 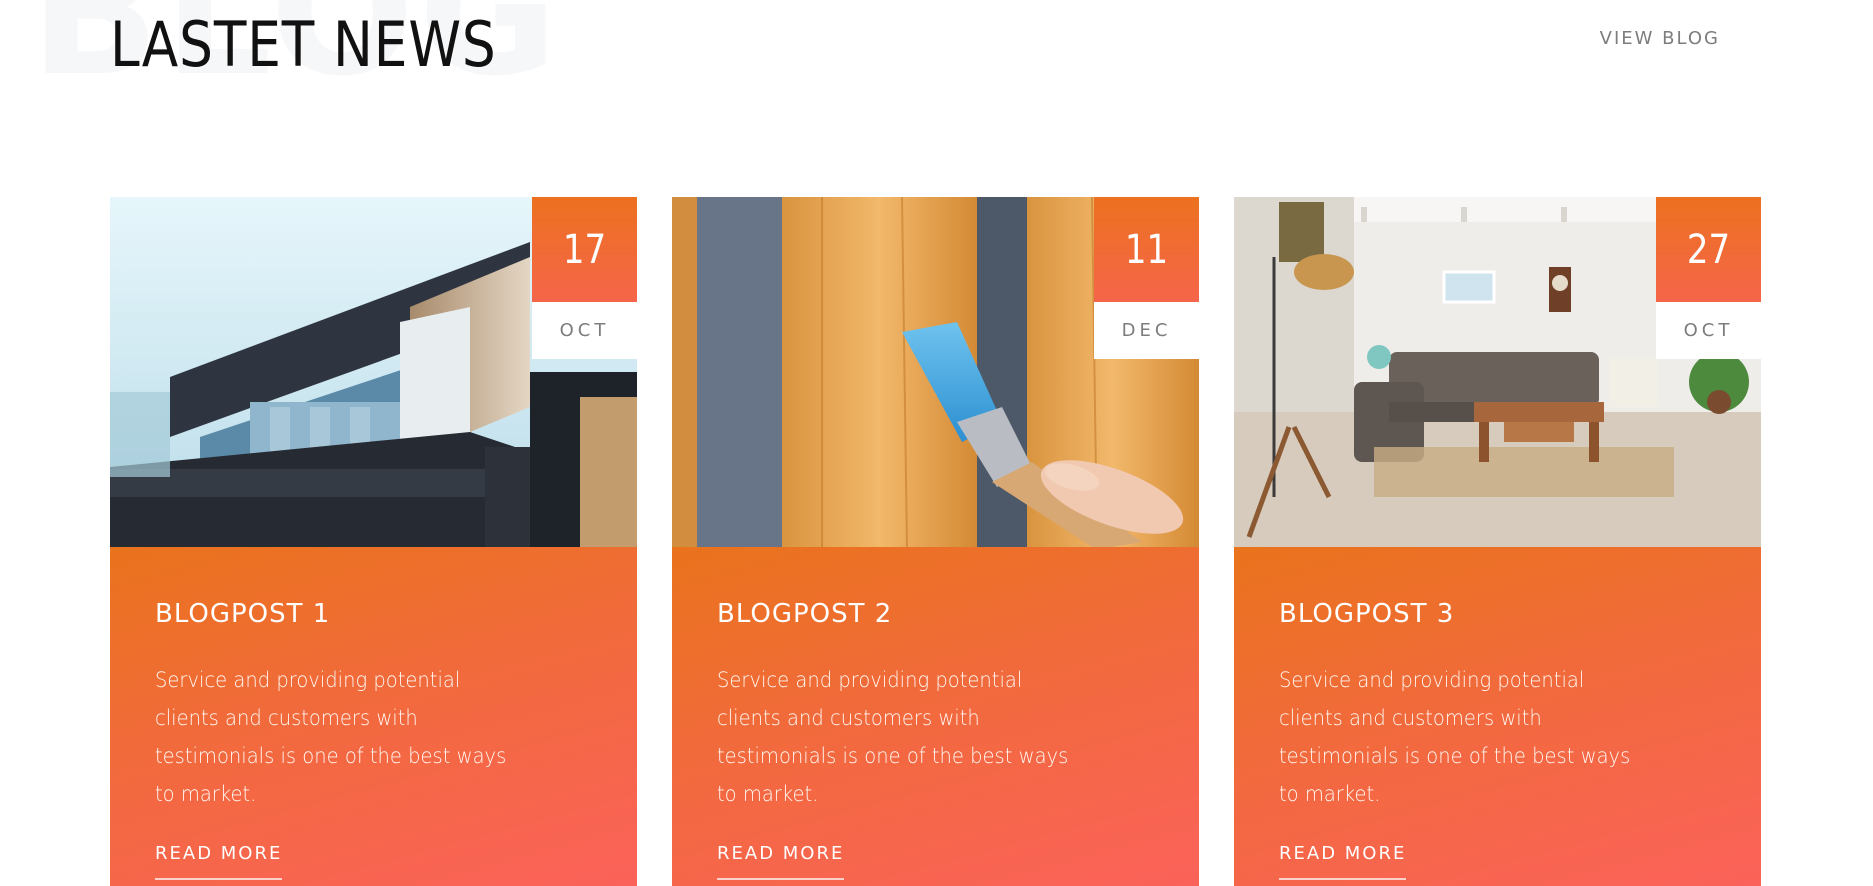 I want to click on section-title: LASTET NEWS, so click(x=303, y=44).